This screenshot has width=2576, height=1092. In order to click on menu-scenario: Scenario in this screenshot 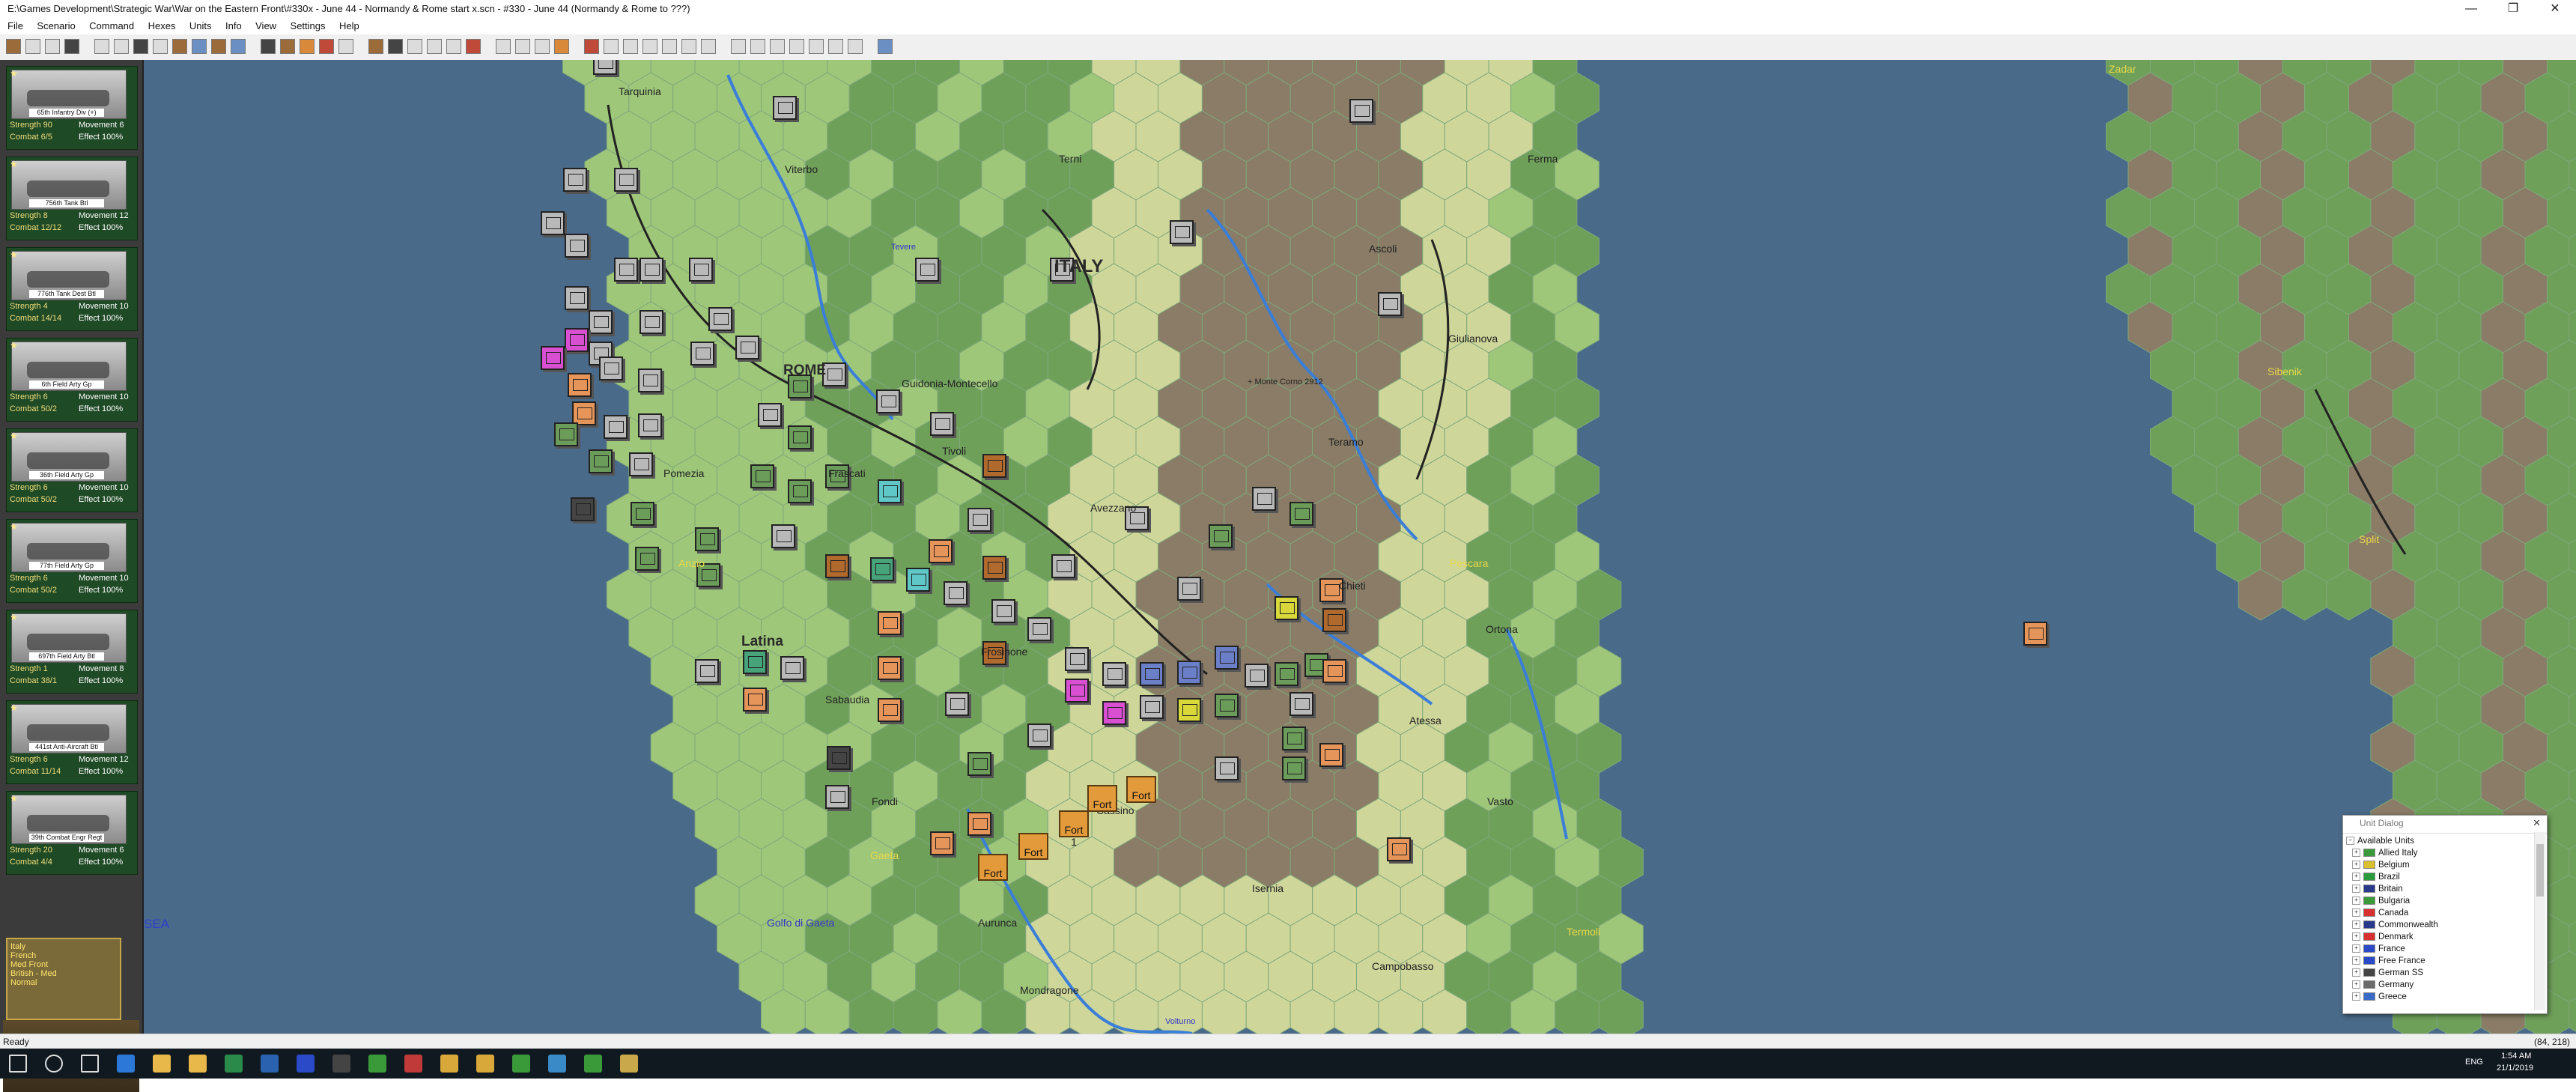, I will do `click(55, 24)`.